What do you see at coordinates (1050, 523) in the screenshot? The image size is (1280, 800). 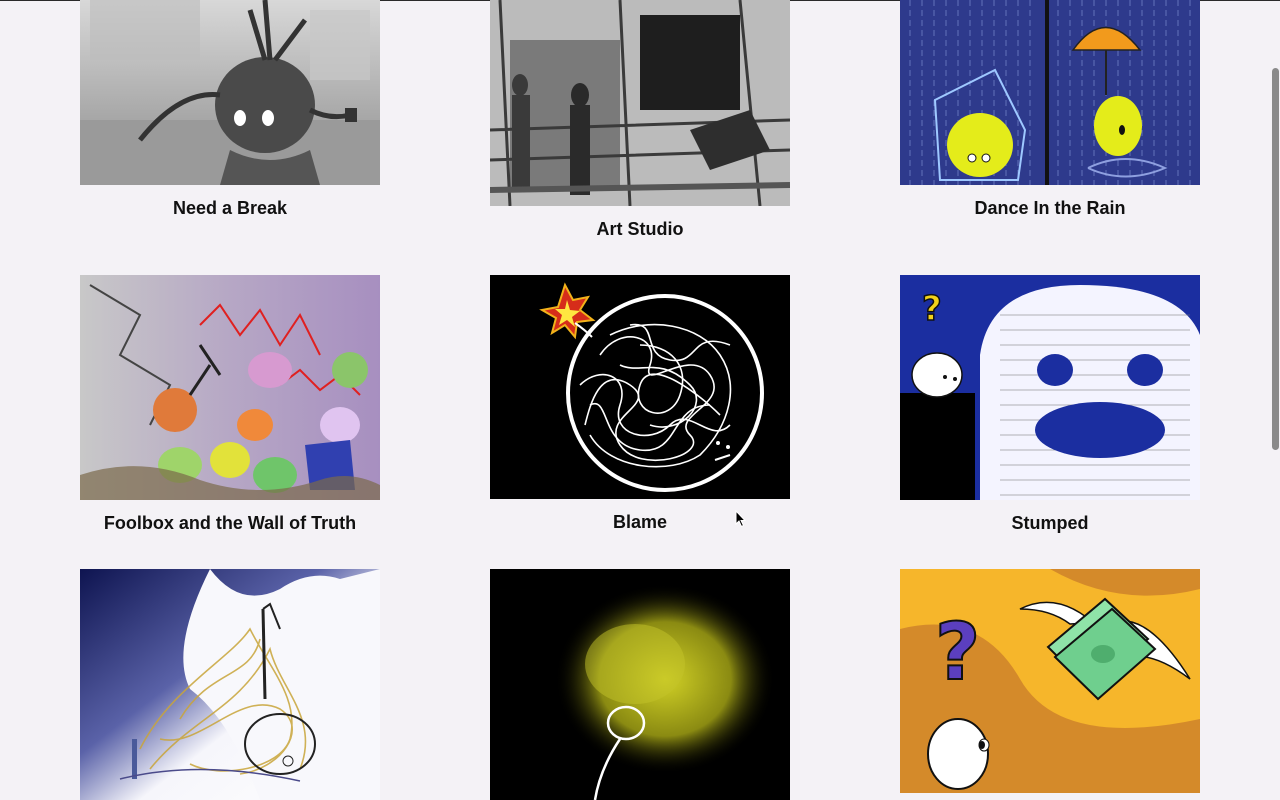 I see `artwork-title: Stumped` at bounding box center [1050, 523].